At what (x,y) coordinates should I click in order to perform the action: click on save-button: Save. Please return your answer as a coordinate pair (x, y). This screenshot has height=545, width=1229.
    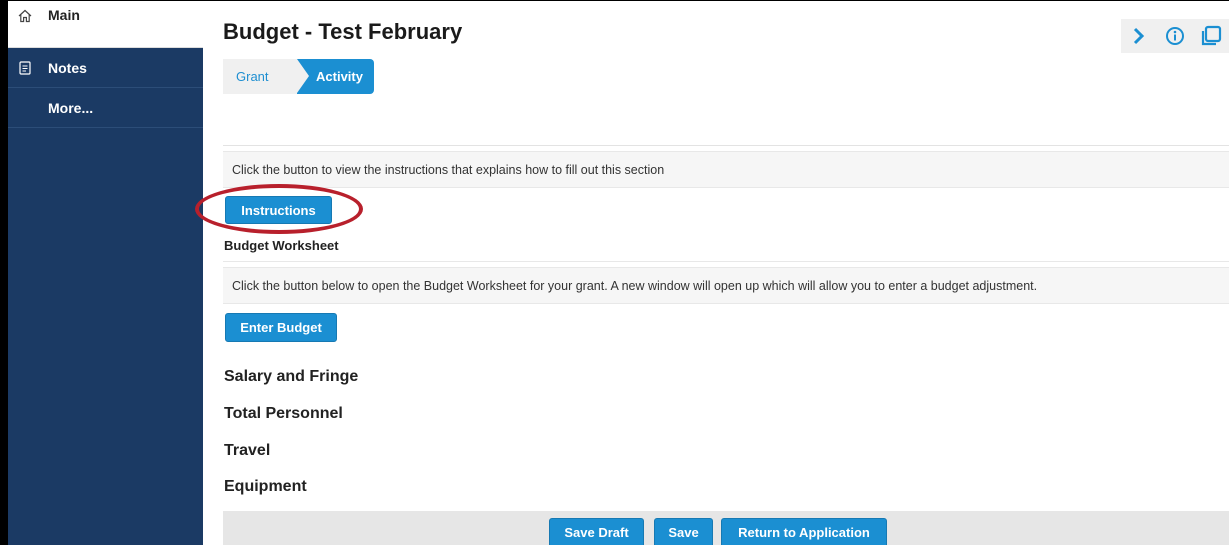
    Looking at the image, I should click on (683, 531).